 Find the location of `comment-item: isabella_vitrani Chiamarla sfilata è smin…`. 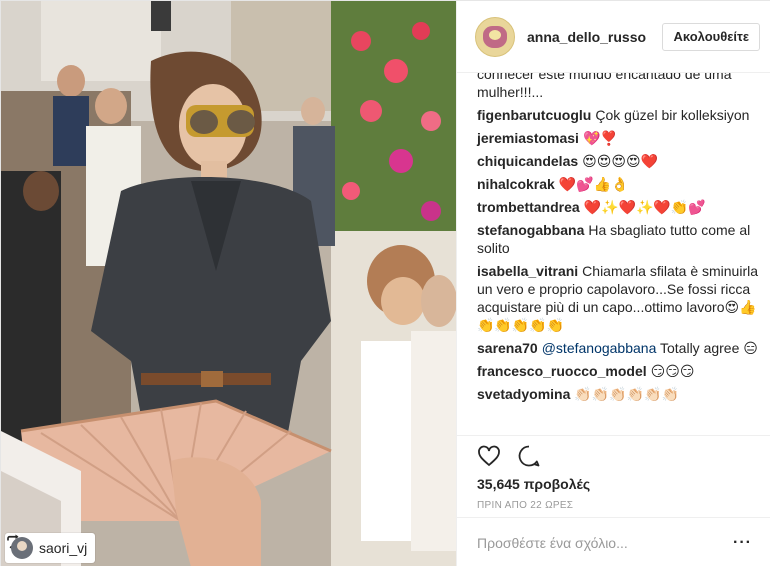

comment-item: isabella_vitrani Chiamarla sfilata è smin… is located at coordinates (617, 298).